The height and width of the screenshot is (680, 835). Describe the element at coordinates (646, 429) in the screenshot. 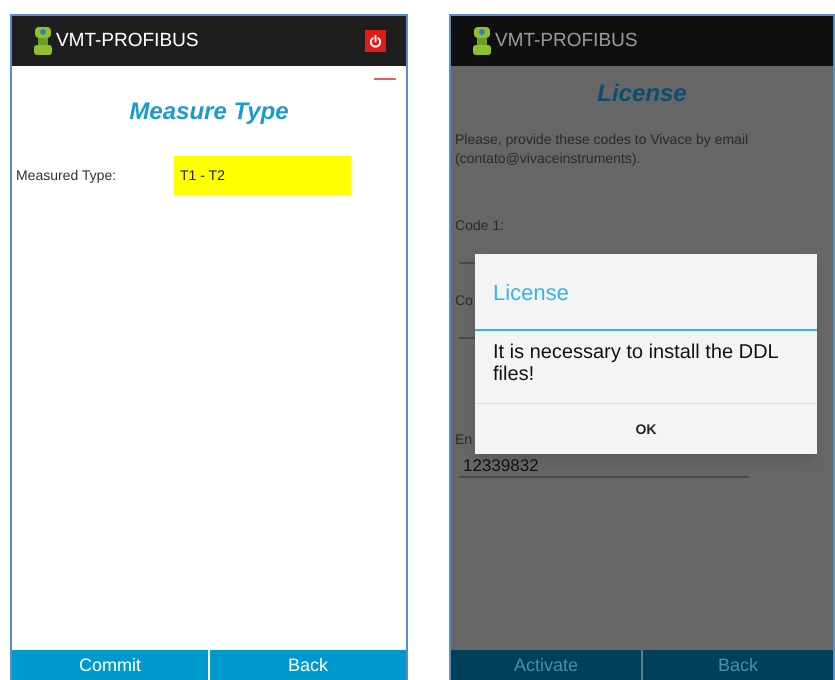

I see `ok-button: OK` at that location.